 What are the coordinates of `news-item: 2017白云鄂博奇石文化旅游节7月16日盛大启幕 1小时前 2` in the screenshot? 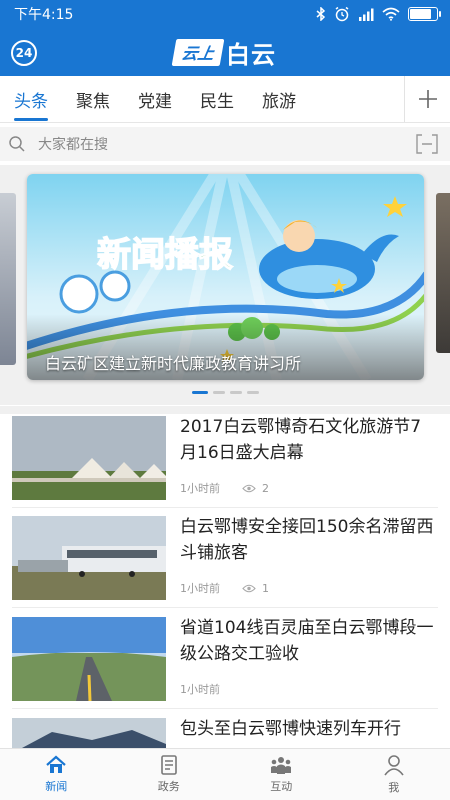 It's located at (225, 458).